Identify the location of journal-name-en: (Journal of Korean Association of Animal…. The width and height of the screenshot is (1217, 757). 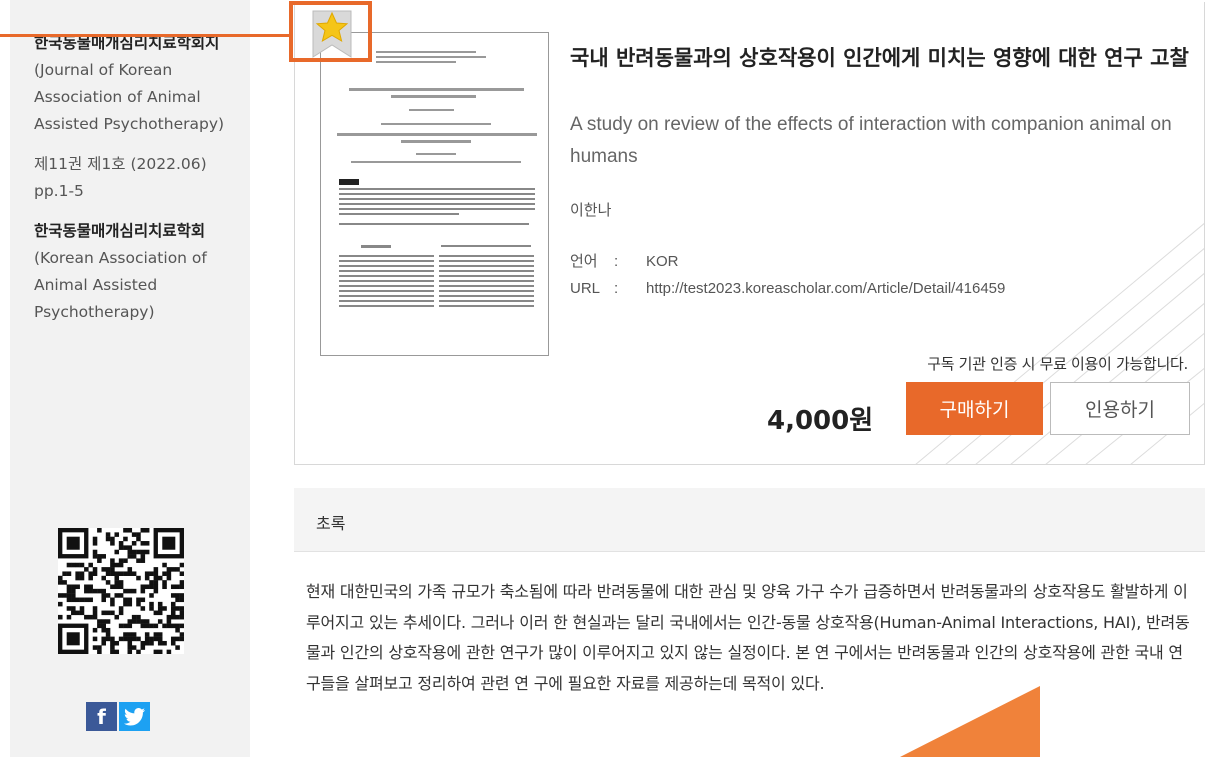
(129, 97).